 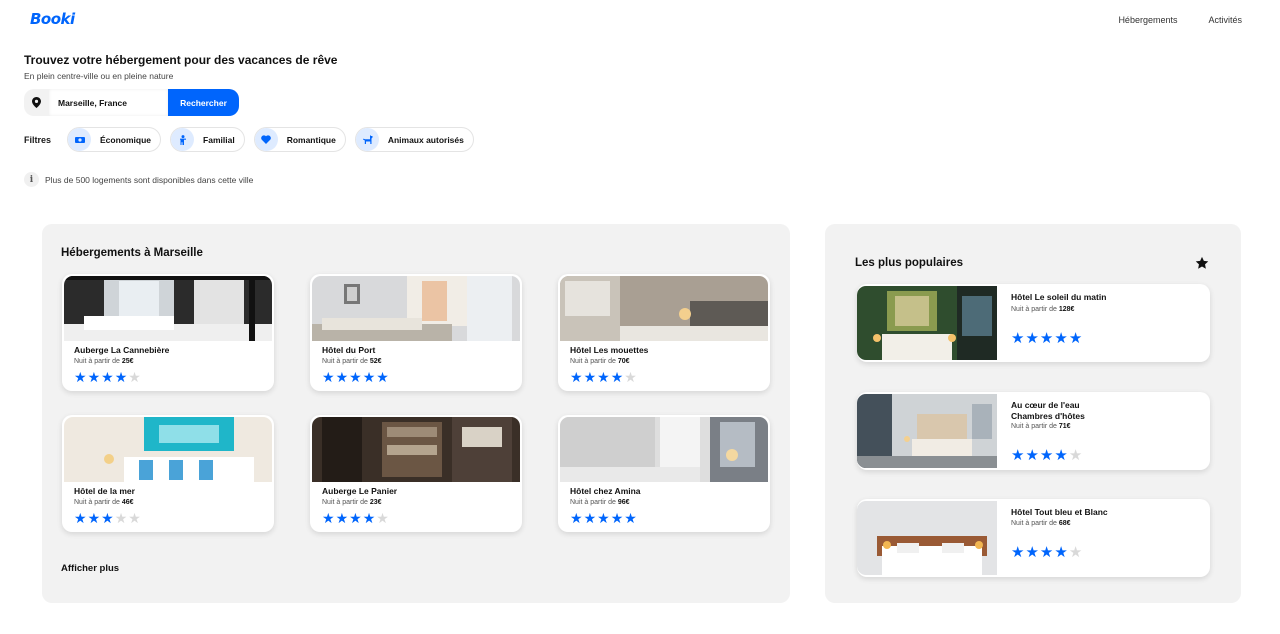 I want to click on listing-card: Hôtel du Port Nuit à partir de 52€ ★ ★ ★ ★ ★, so click(x=416, y=332).